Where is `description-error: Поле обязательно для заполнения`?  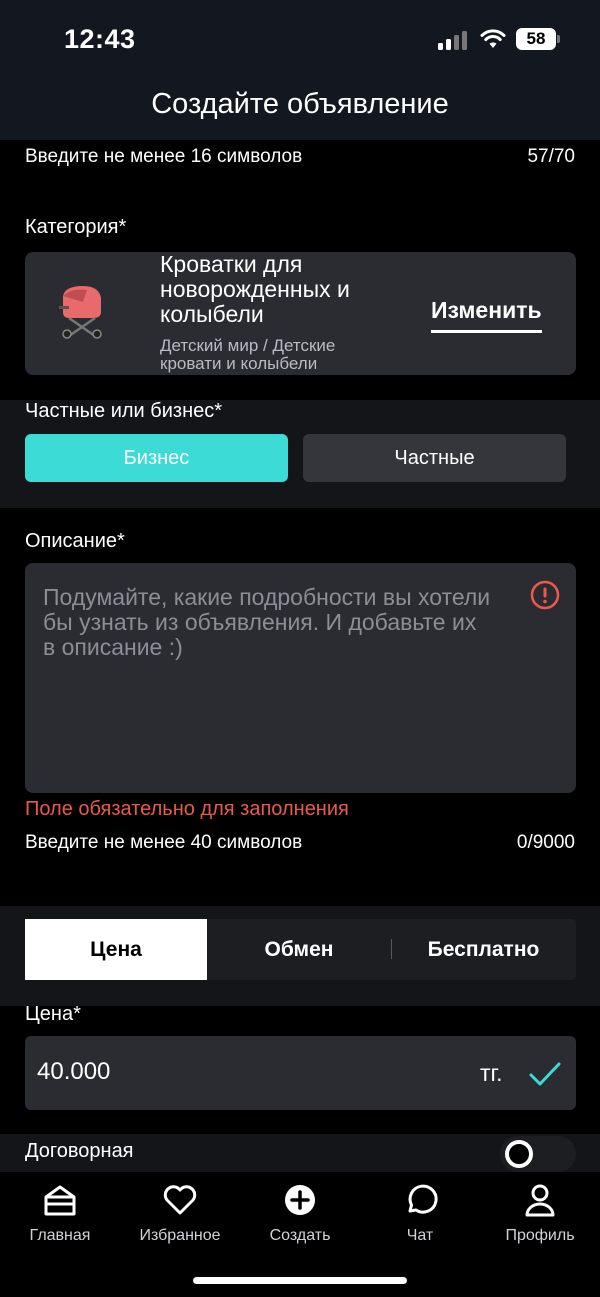
description-error: Поле обязательно для заполнения is located at coordinates (187, 809).